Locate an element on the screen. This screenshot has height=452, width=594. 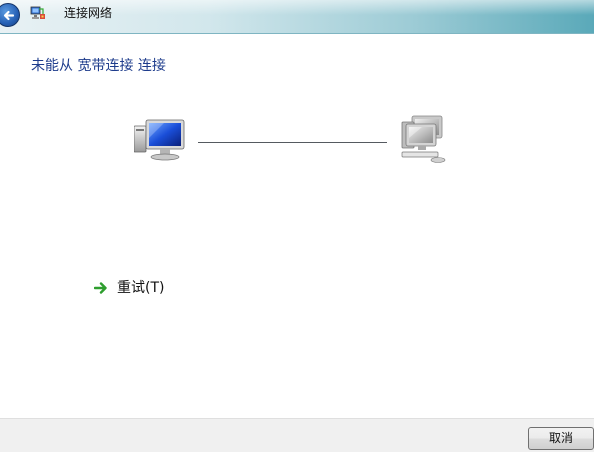
network-icon is located at coordinates (423, 139).